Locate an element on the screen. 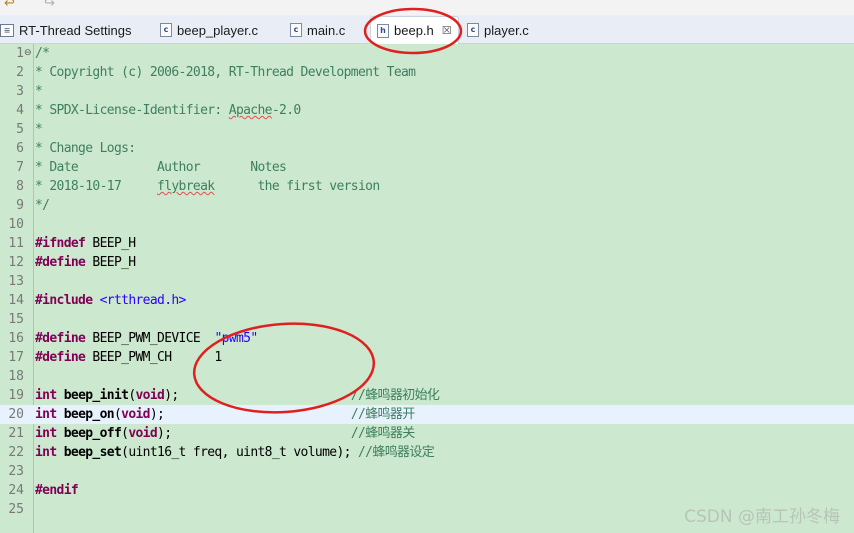  code-line: 11 #ifndef BEEP_H is located at coordinates (427, 243).